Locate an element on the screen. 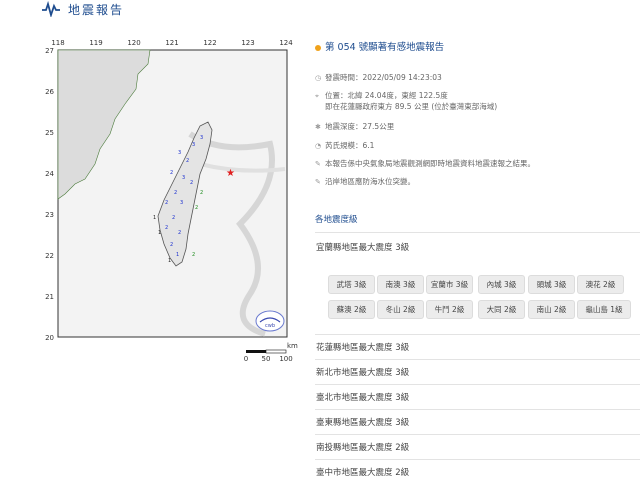 This screenshot has width=640, height=485. region-header-taipei: 臺北市地區最大震度 3級 is located at coordinates (362, 397).